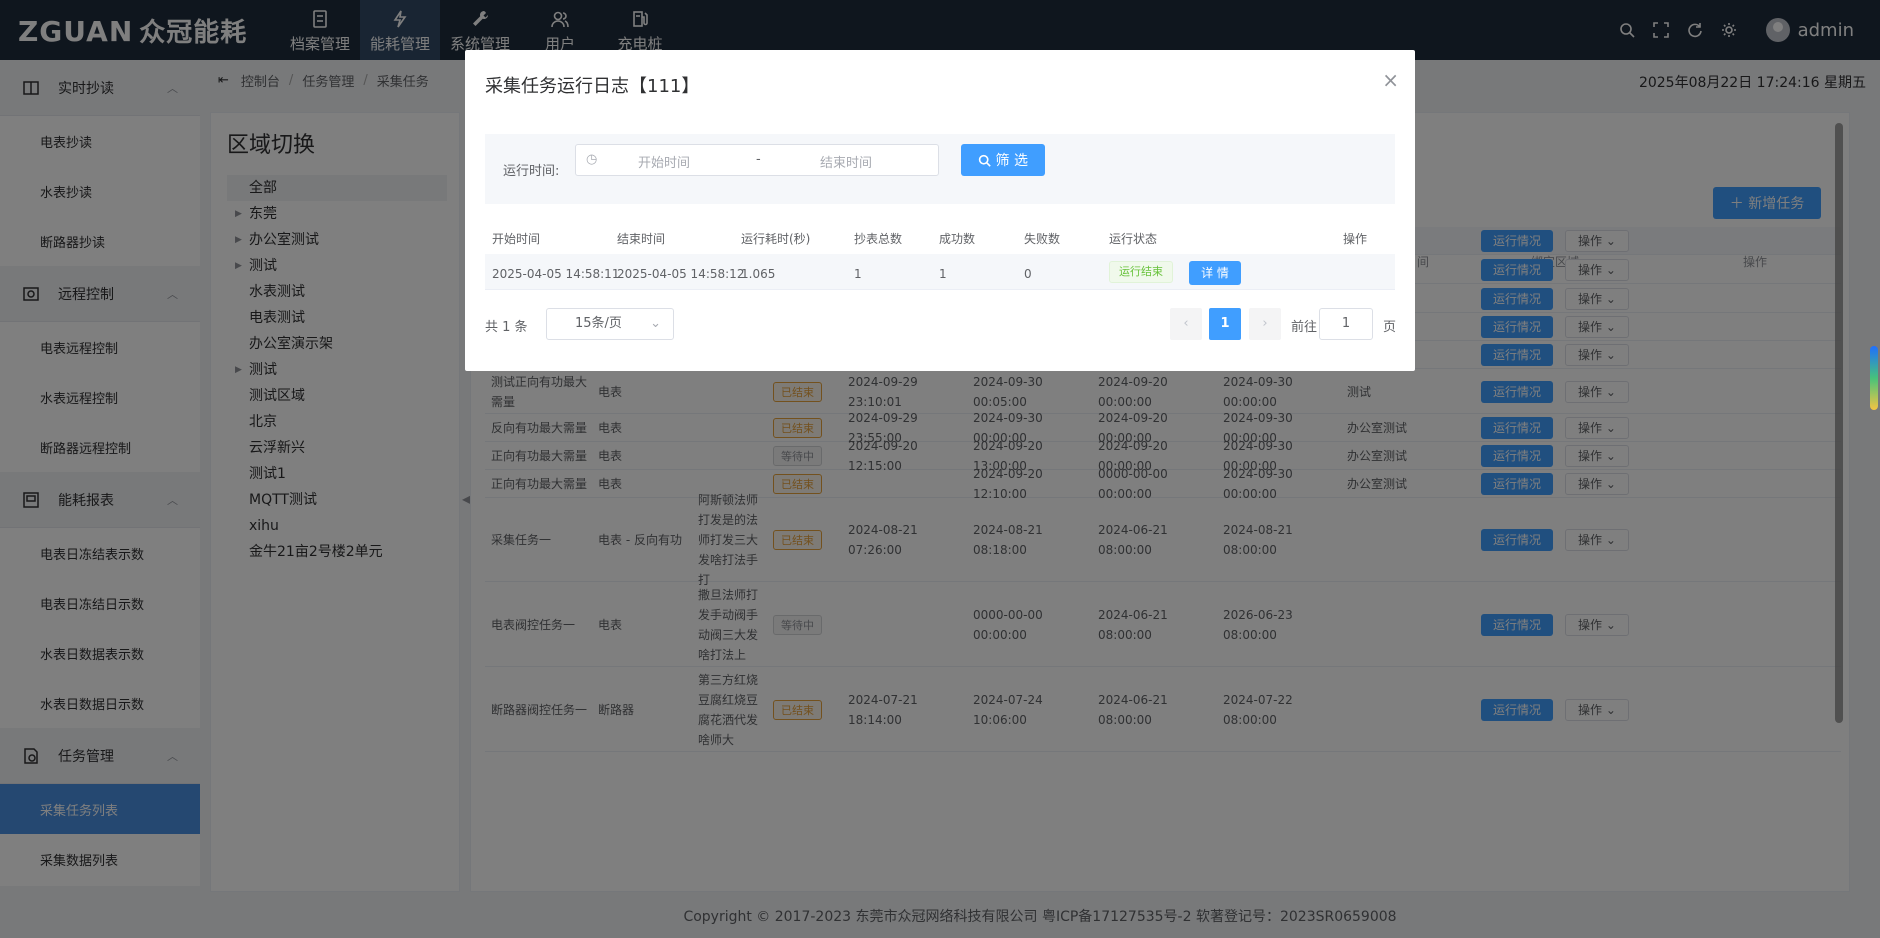  Describe the element at coordinates (592, 86) in the screenshot. I see `dialog-title: 采集任务运行日志【111】` at that location.